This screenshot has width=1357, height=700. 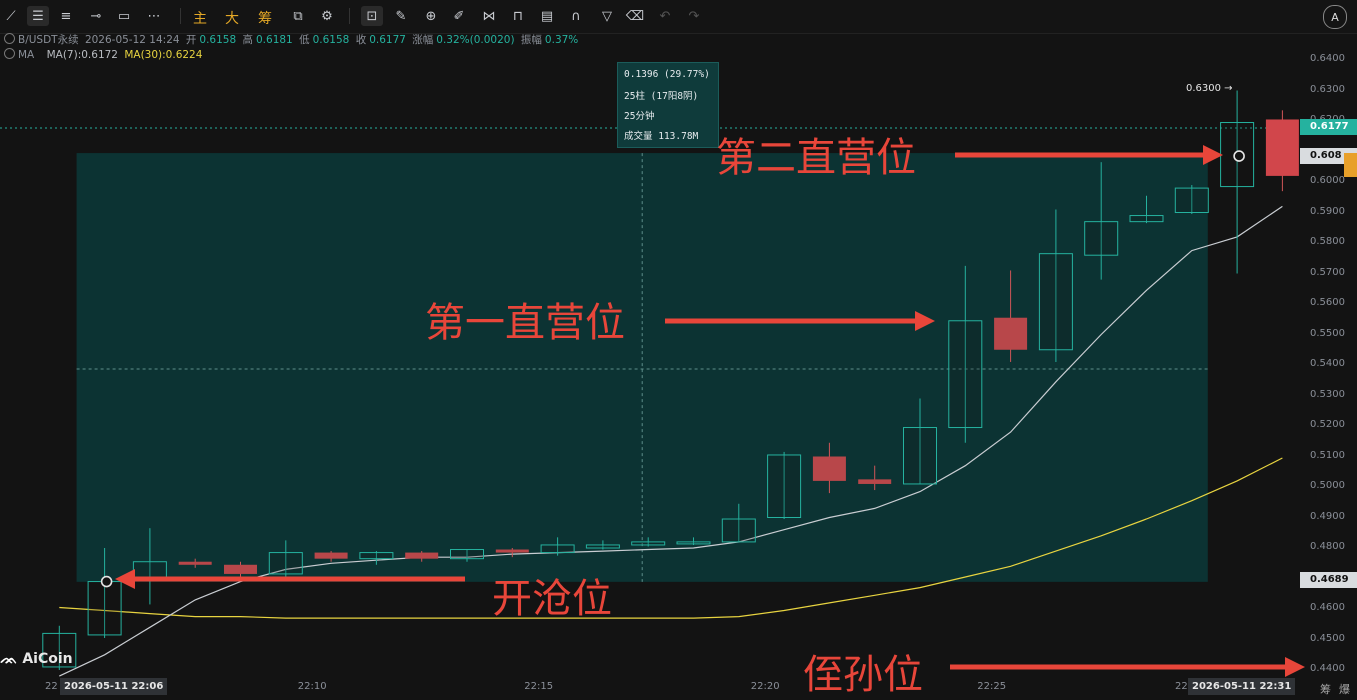 What do you see at coordinates (639, 116) in the screenshot?
I see `tooltip-duration: 25分钟` at bounding box center [639, 116].